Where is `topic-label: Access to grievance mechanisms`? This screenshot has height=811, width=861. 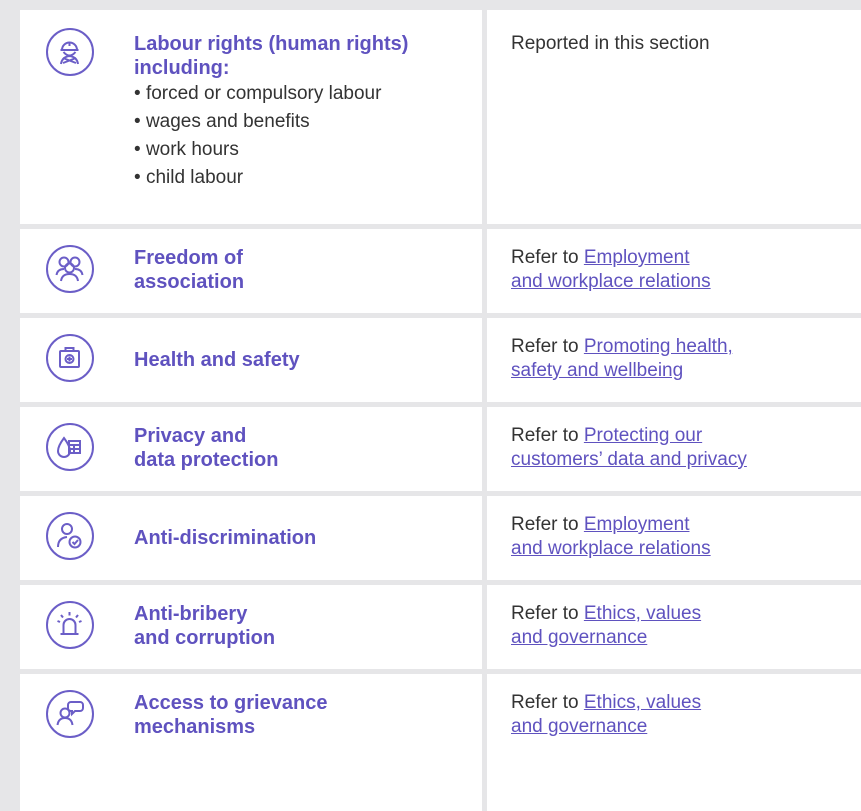 topic-label: Access to grievance mechanisms is located at coordinates (230, 715).